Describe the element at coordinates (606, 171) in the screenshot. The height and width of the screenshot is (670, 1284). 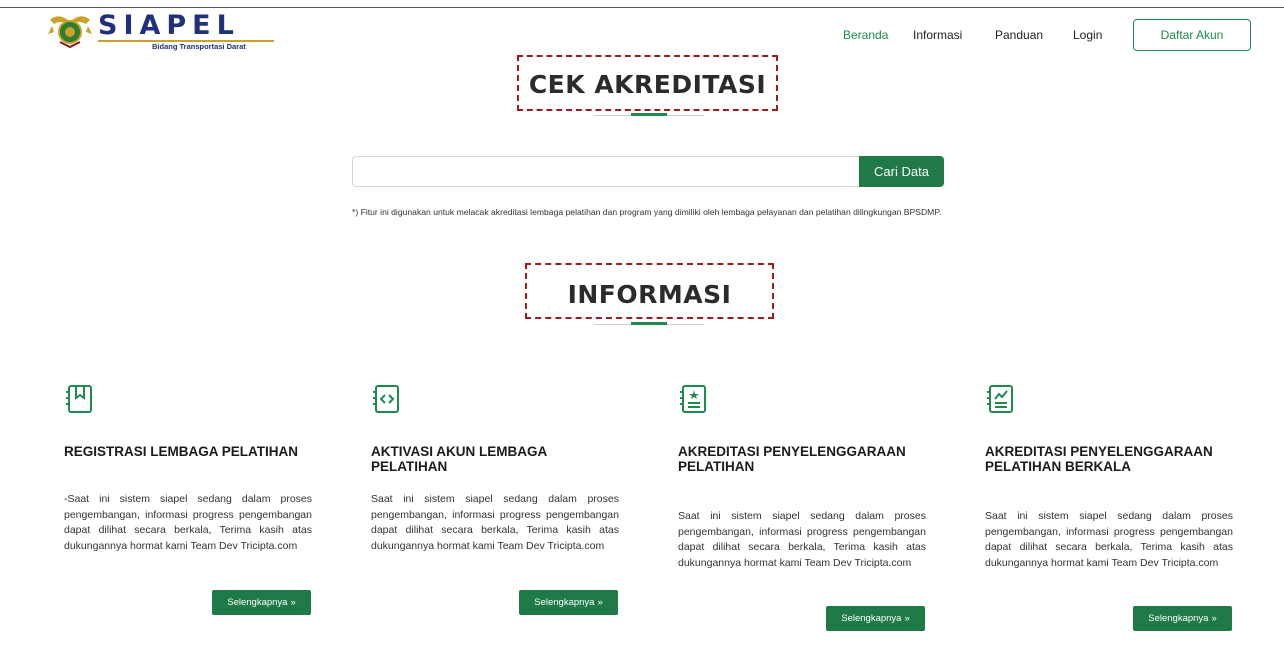
I see `akreditasi-search-input` at that location.